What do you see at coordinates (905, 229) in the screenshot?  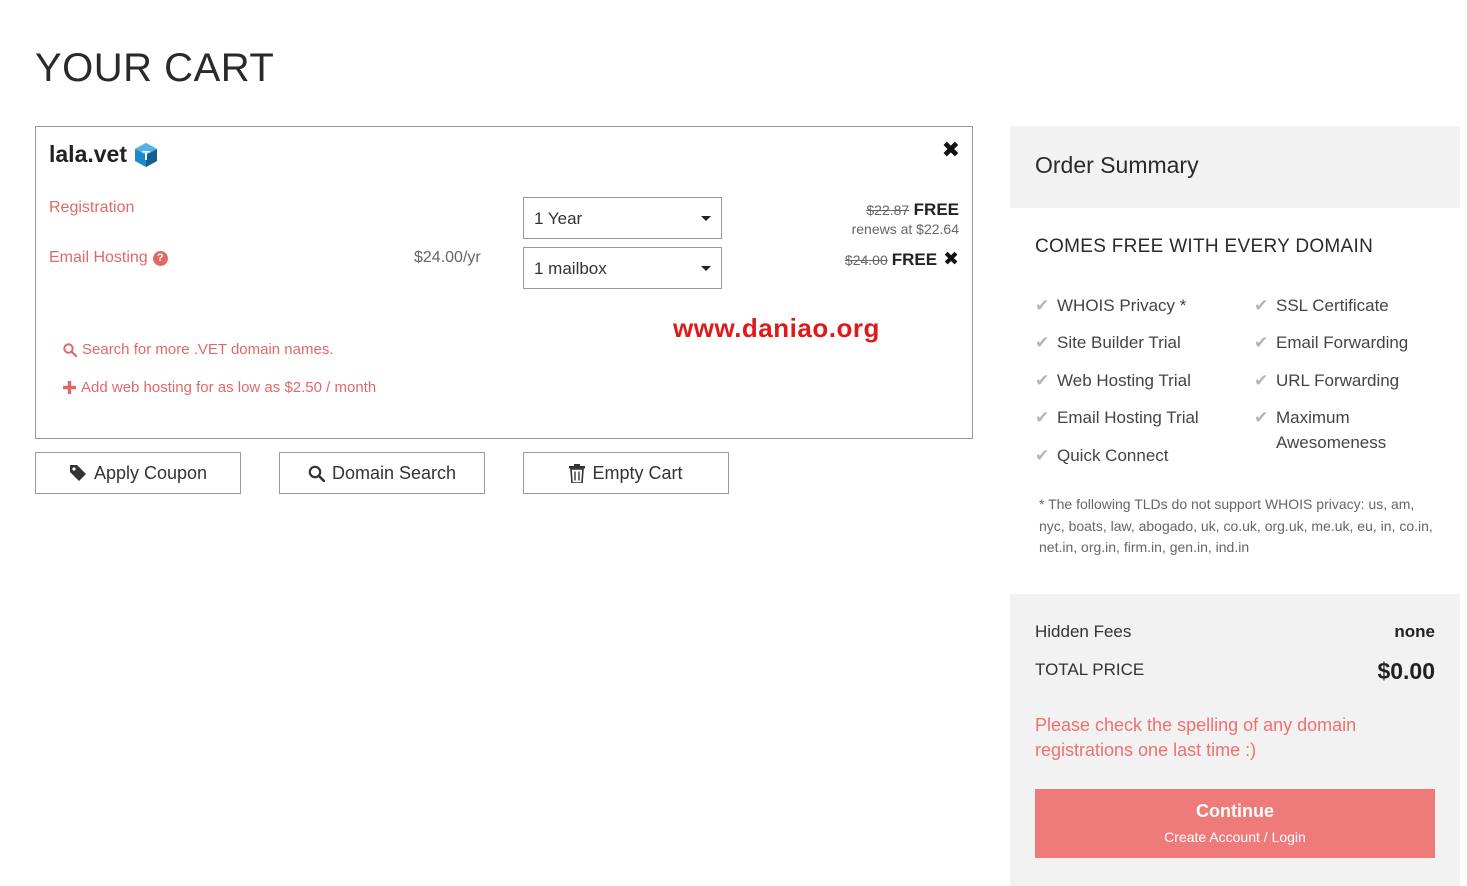 I see `renewal-price: renews at $22.64` at bounding box center [905, 229].